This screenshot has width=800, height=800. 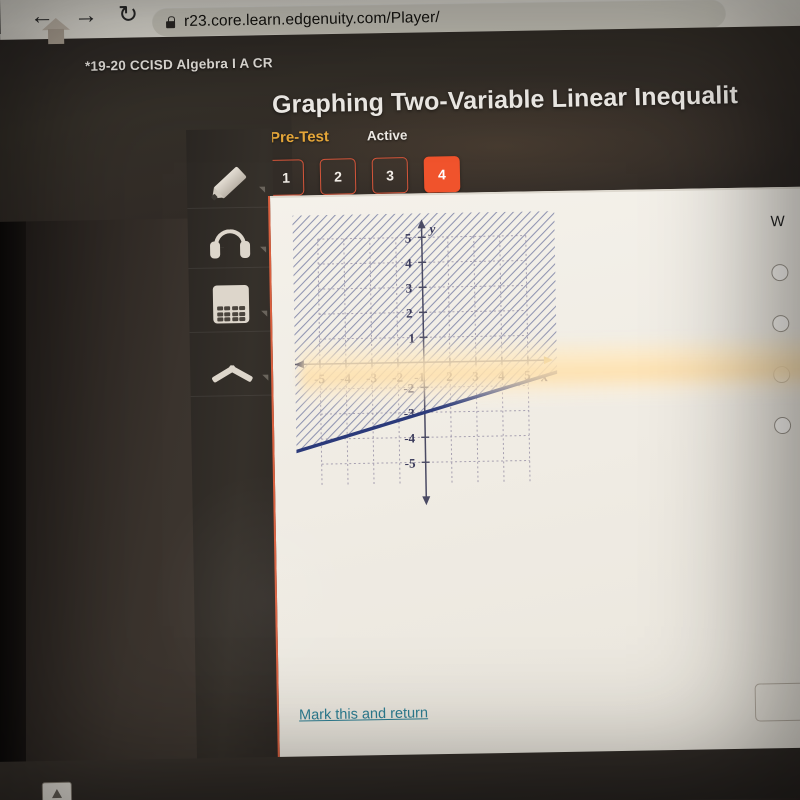 I want to click on headphones-icon, so click(x=230, y=244).